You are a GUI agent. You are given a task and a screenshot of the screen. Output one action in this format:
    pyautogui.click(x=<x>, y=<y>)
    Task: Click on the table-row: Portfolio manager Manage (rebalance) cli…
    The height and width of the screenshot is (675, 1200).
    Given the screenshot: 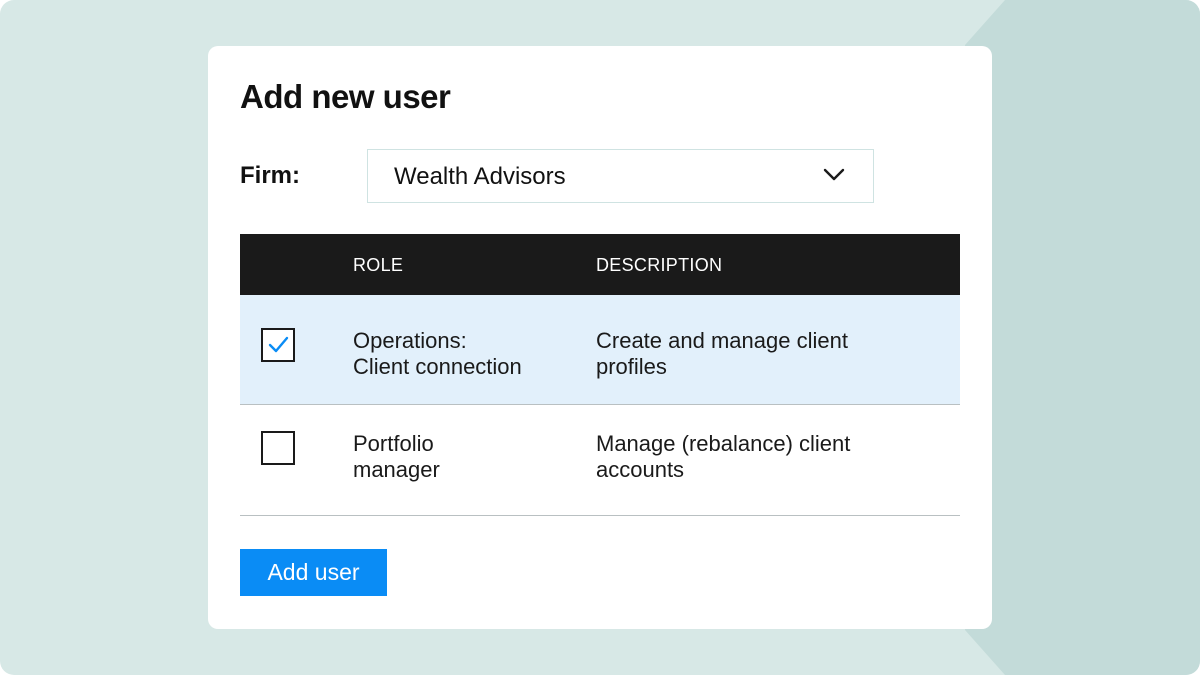 What is the action you would take?
    pyautogui.click(x=600, y=460)
    